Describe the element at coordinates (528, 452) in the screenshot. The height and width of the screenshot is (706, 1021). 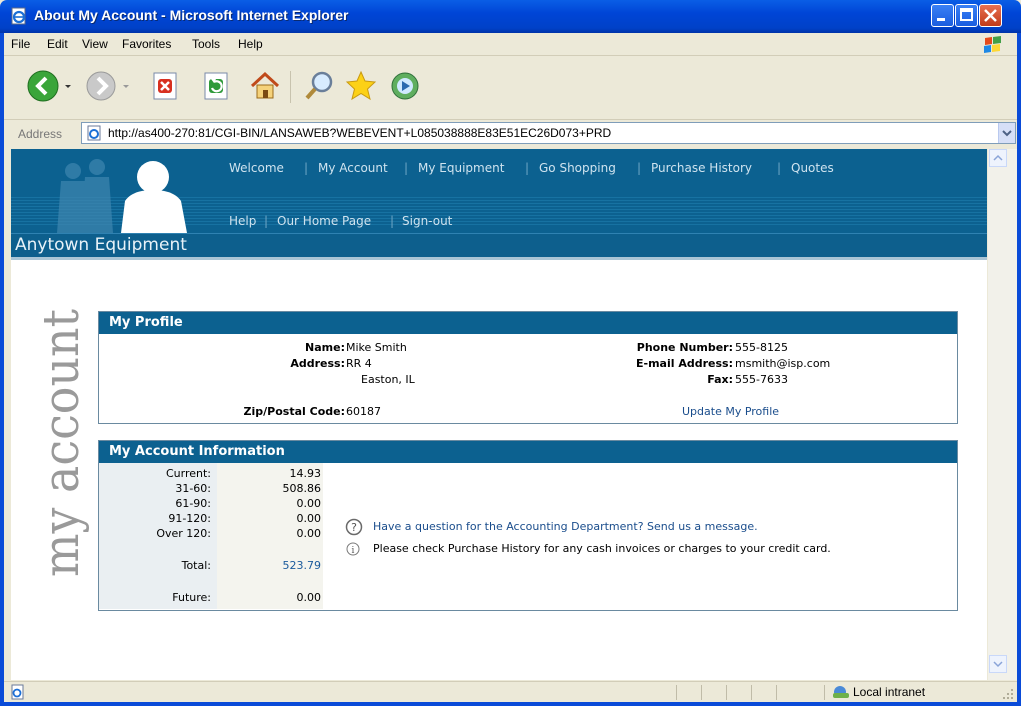
I see `account-heading: My Account Information` at that location.